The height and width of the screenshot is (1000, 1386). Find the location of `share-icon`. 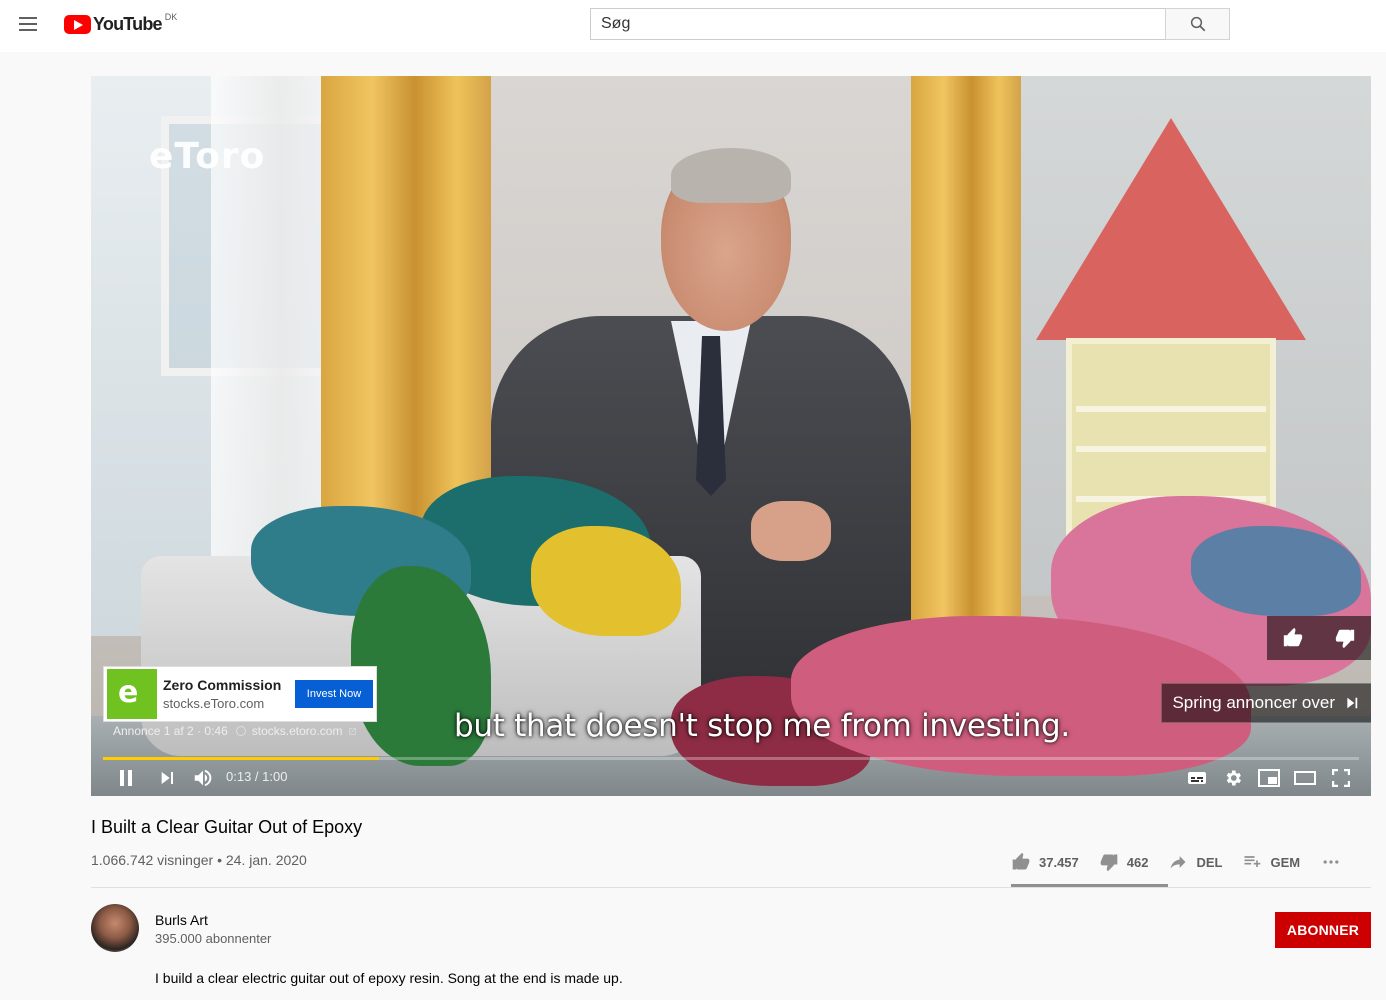

share-icon is located at coordinates (1178, 862).